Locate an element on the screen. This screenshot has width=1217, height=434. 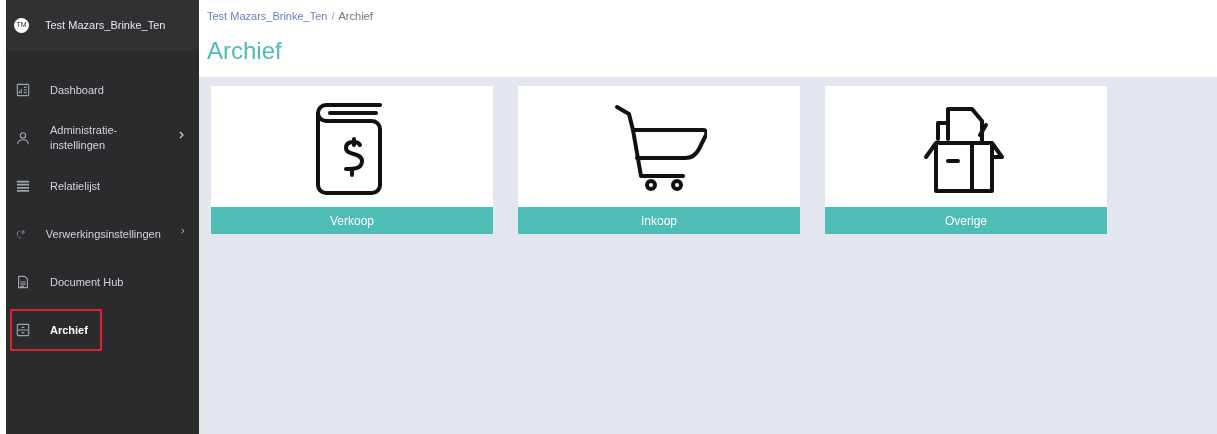
page-title: Archief is located at coordinates (245, 50).